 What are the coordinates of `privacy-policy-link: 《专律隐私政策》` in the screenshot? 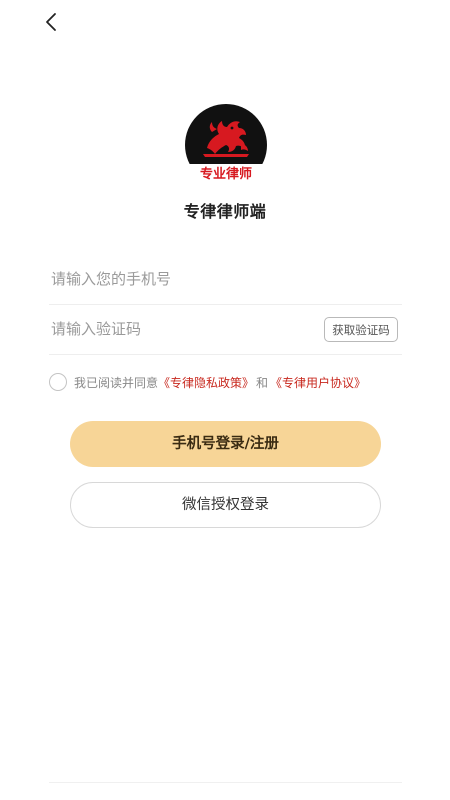 It's located at (206, 382).